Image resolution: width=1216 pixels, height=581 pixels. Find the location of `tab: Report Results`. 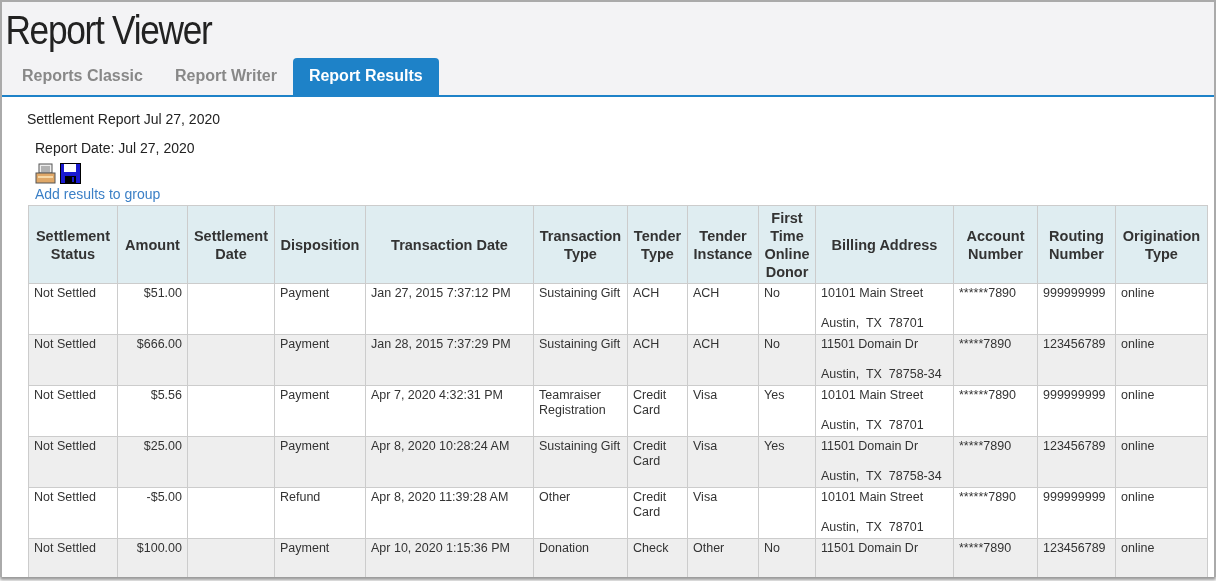

tab: Report Results is located at coordinates (365, 76).